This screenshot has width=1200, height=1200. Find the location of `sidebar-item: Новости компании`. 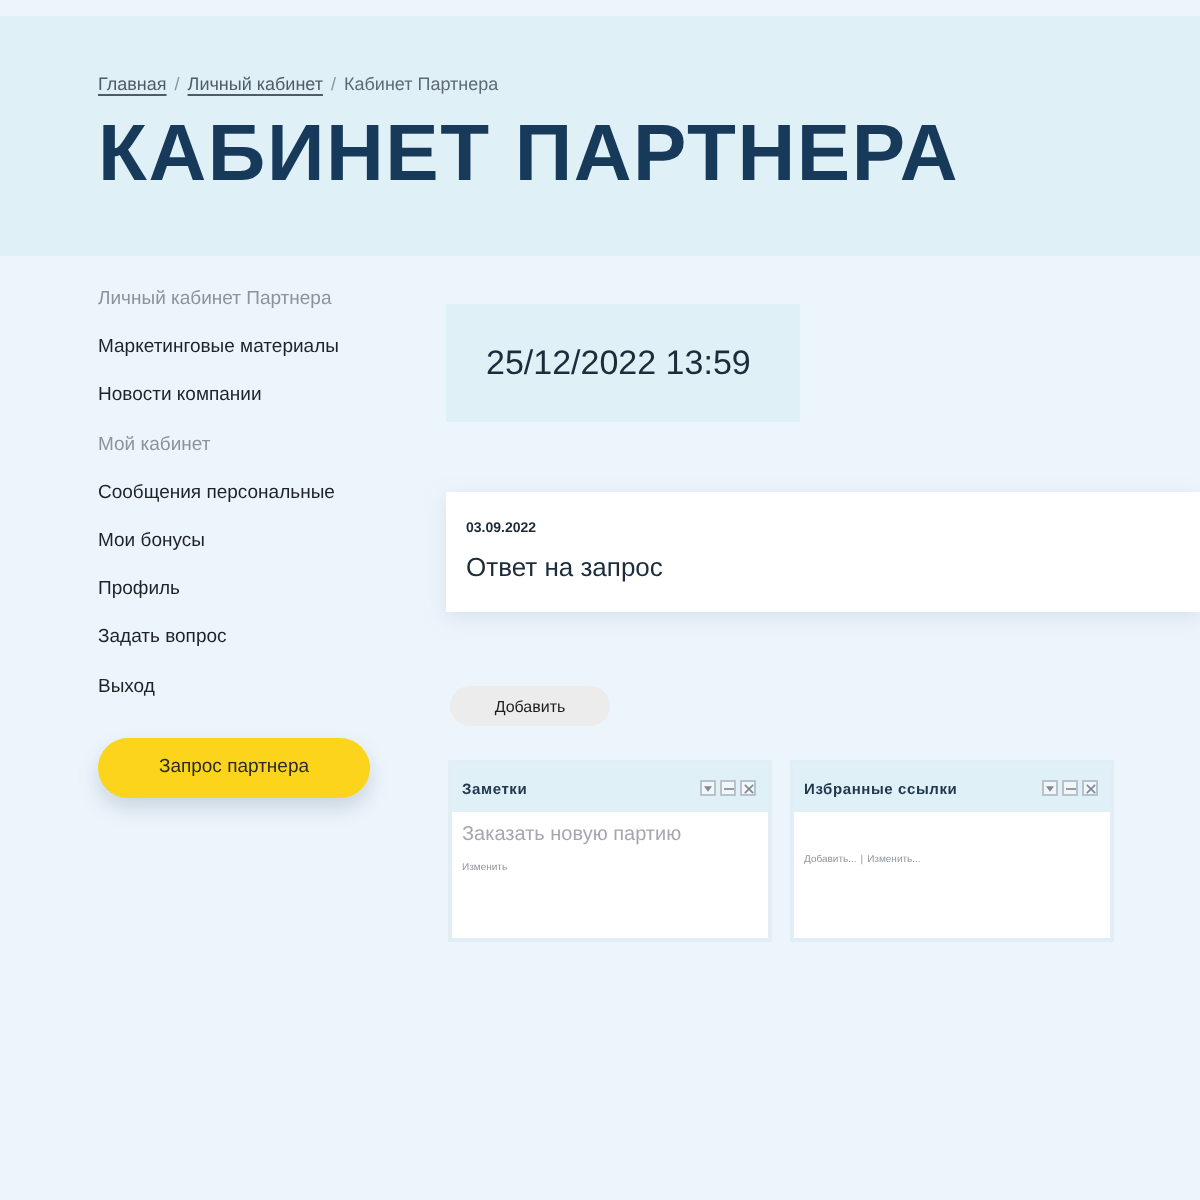

sidebar-item: Новости компании is located at coordinates (272, 397).